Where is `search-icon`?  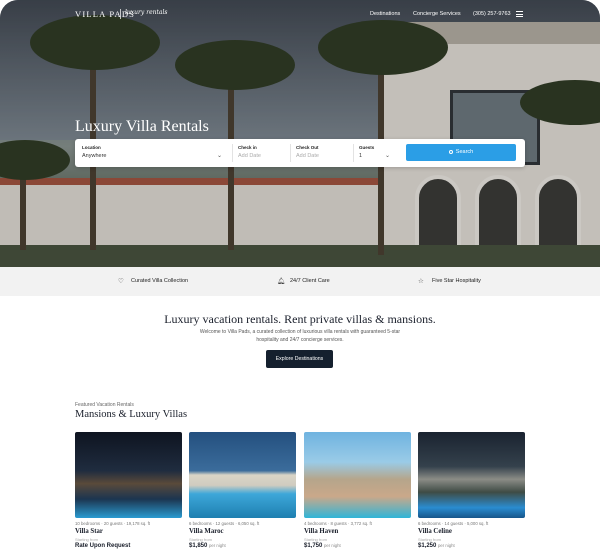 search-icon is located at coordinates (450, 151).